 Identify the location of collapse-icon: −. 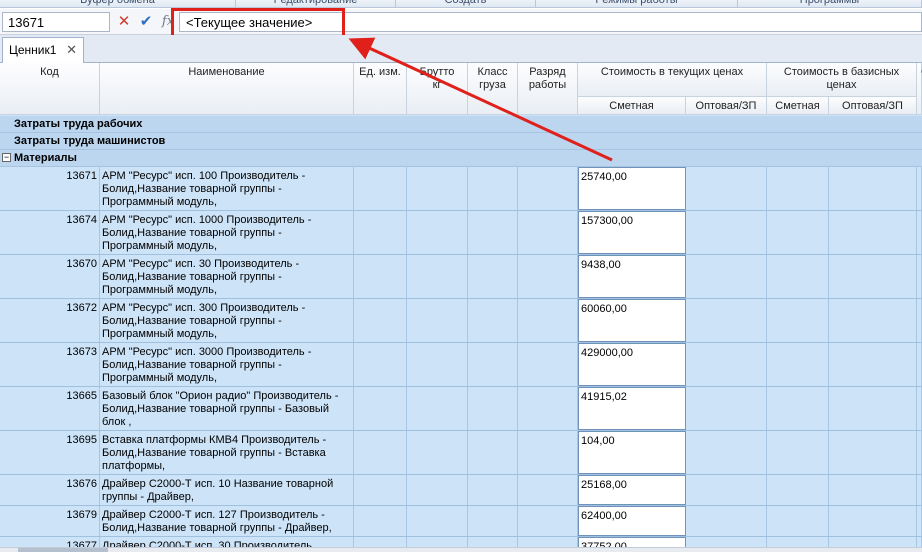
(6, 157).